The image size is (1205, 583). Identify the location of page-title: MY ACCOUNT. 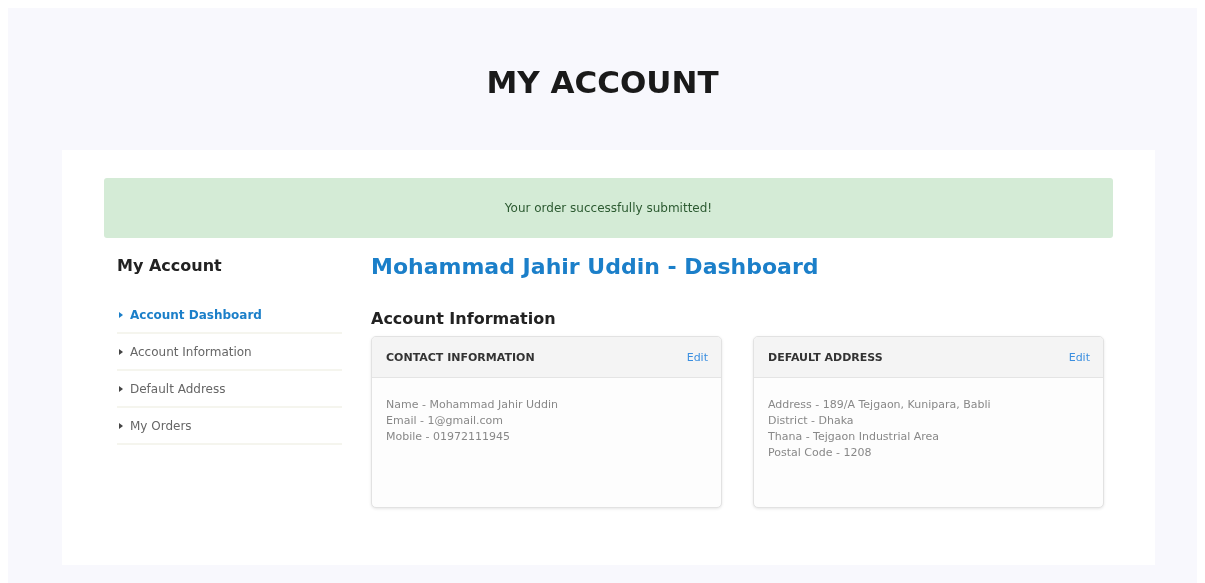
(602, 83).